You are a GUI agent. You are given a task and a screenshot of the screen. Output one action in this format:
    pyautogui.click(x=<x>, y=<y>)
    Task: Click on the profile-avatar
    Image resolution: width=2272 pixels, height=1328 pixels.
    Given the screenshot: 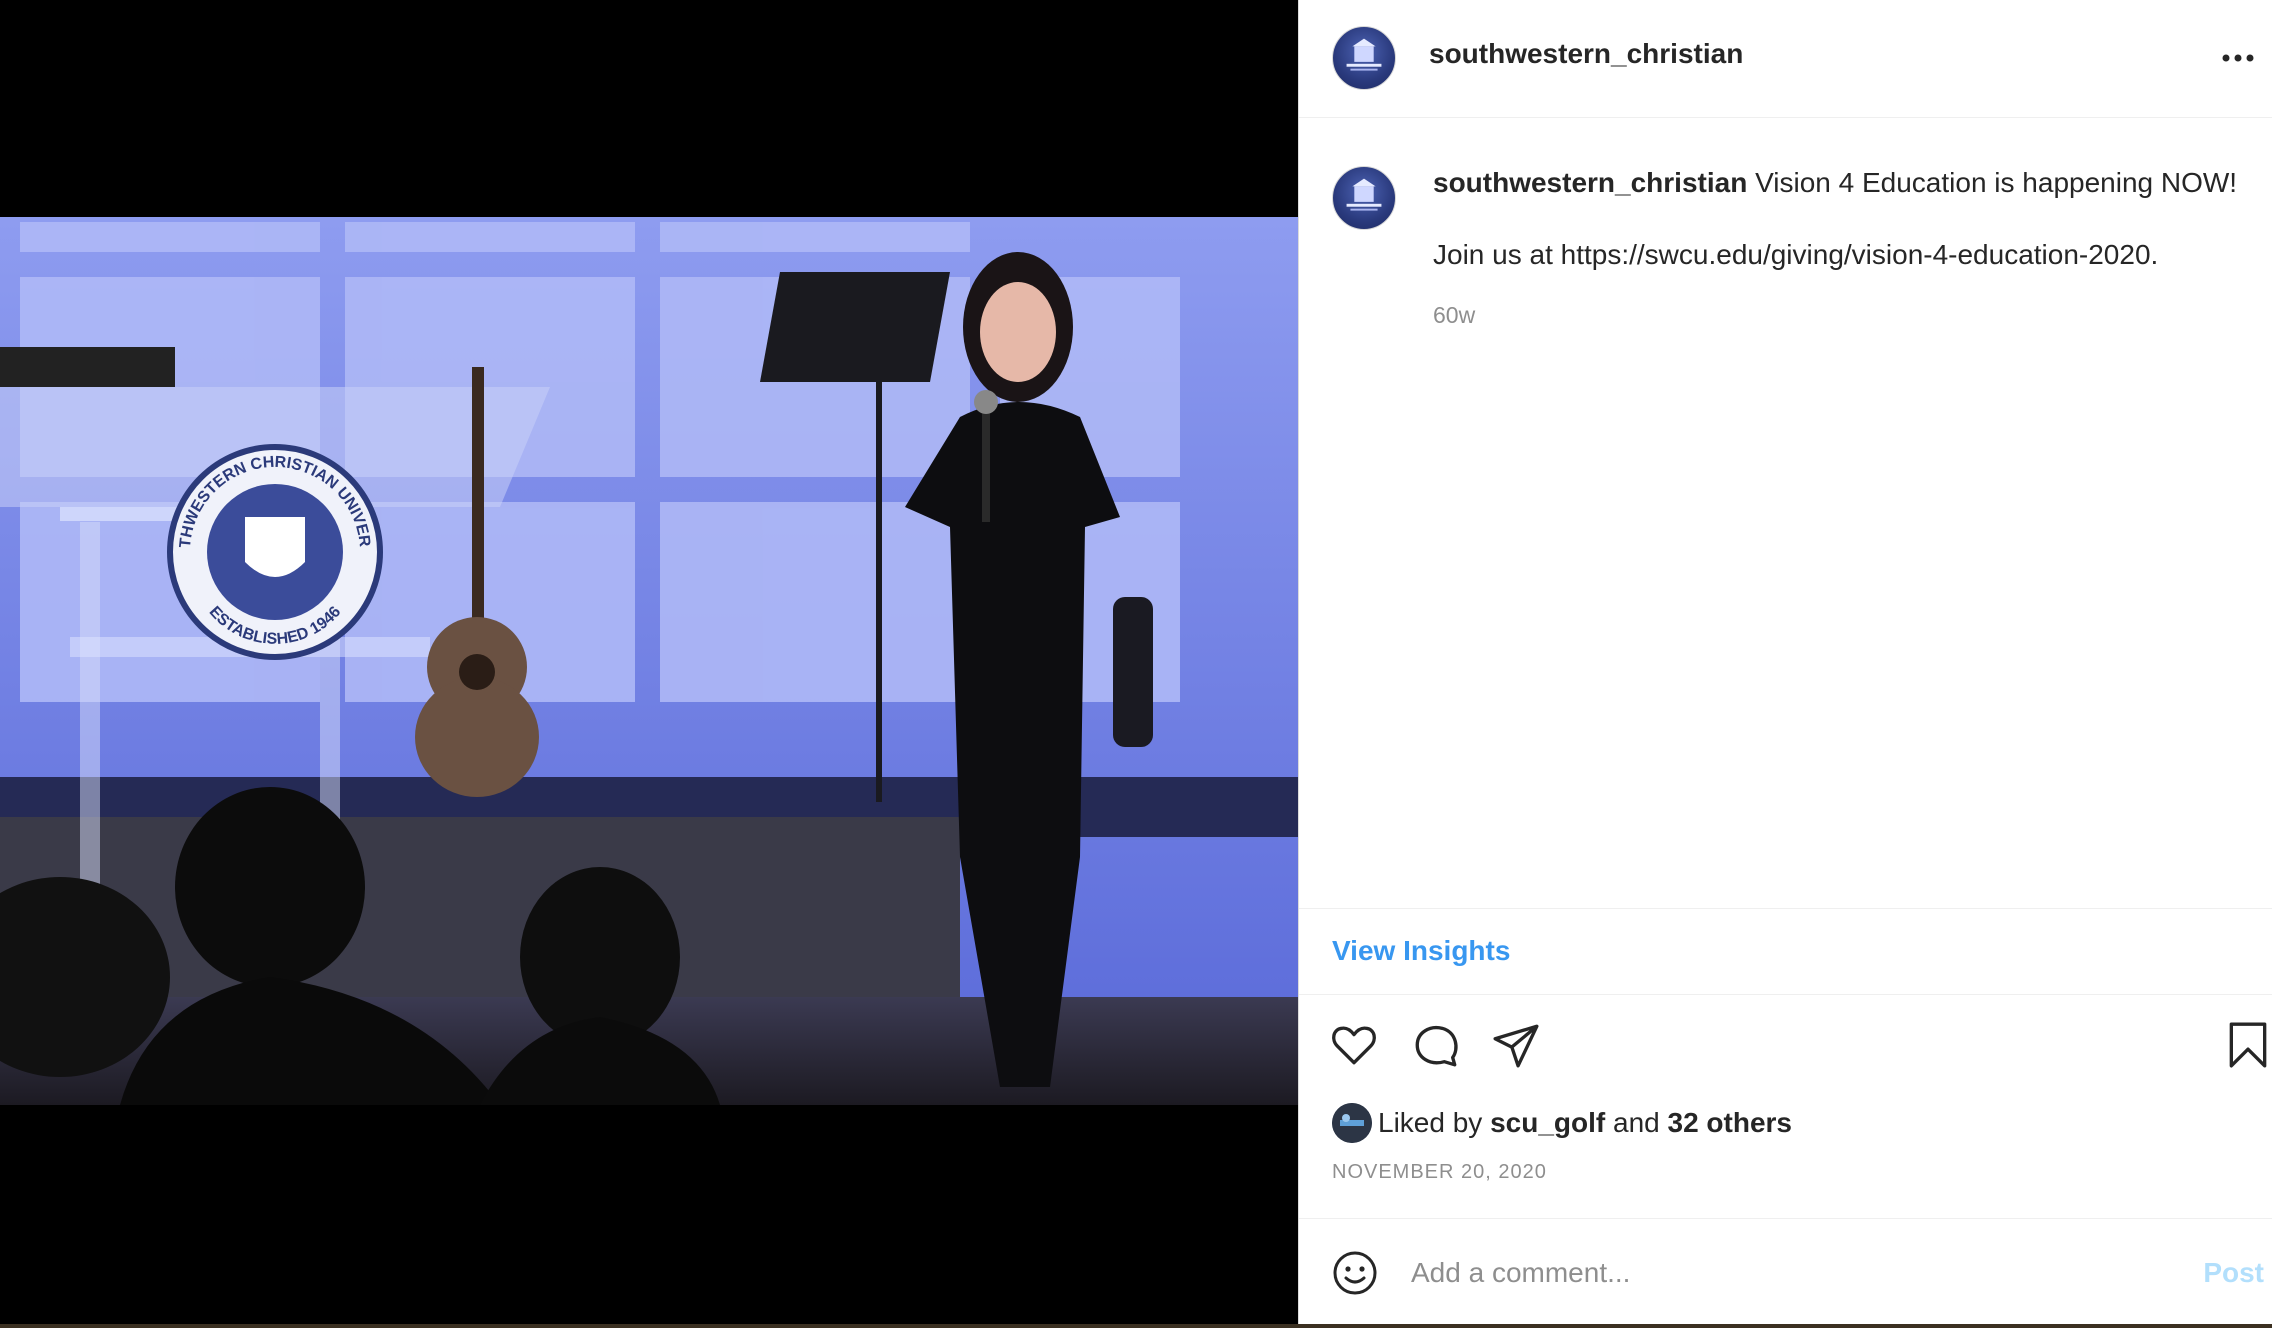 What is the action you would take?
    pyautogui.click(x=1364, y=58)
    